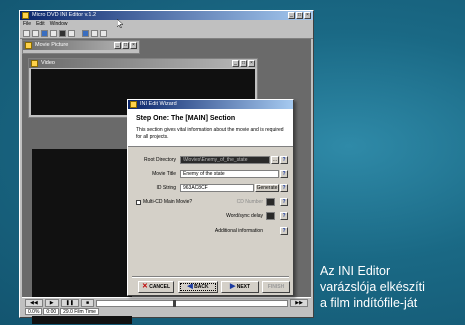 This screenshot has height=325, width=465. What do you see at coordinates (299, 303) in the screenshot?
I see `forward-button: ▶▶` at bounding box center [299, 303].